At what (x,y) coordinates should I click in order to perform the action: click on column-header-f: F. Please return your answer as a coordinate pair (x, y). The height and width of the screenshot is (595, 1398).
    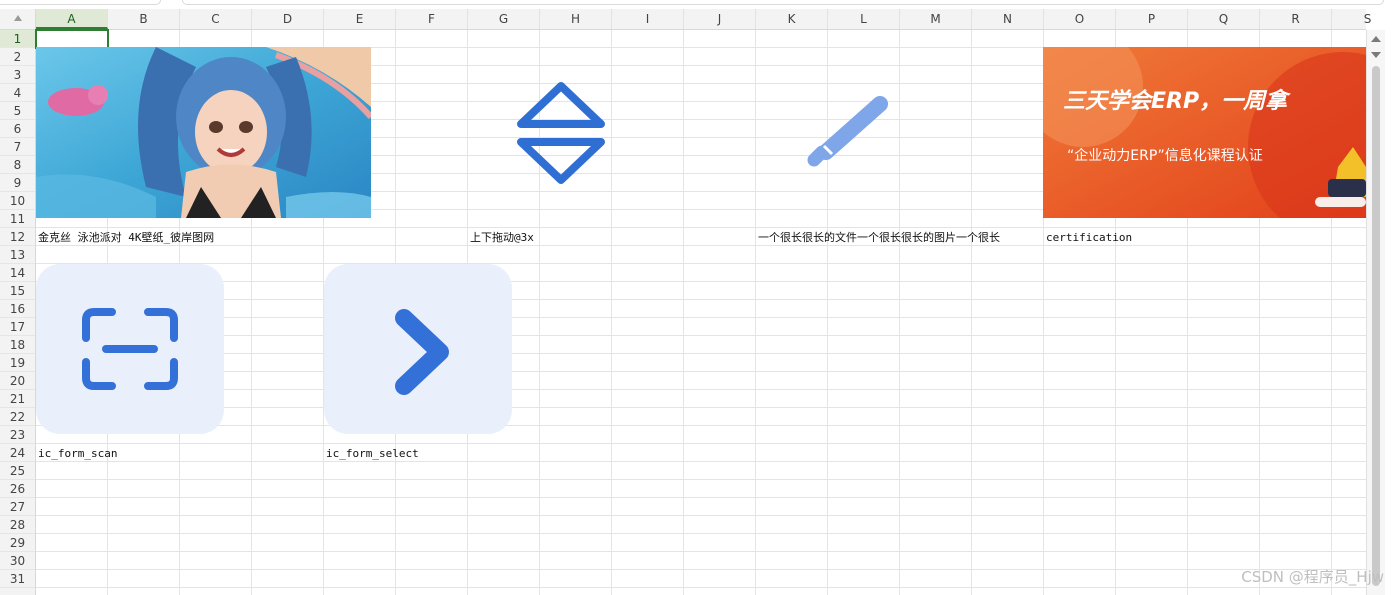
    Looking at the image, I should click on (432, 19).